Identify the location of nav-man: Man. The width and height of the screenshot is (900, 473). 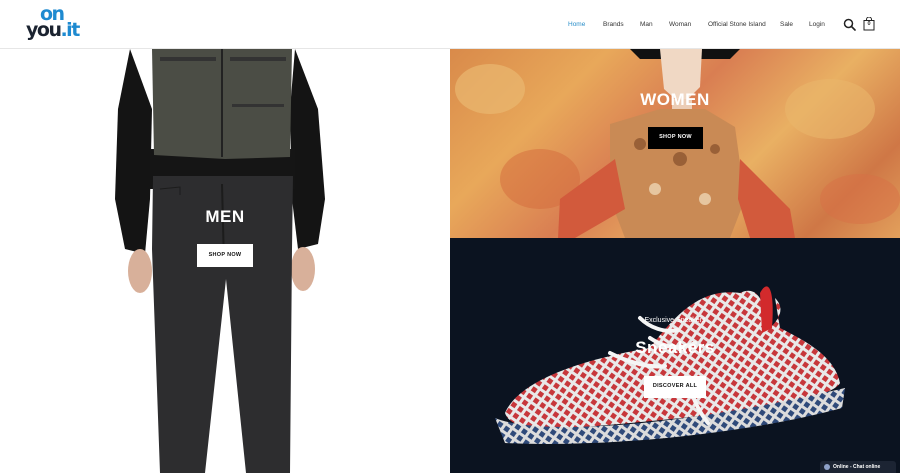
(646, 25).